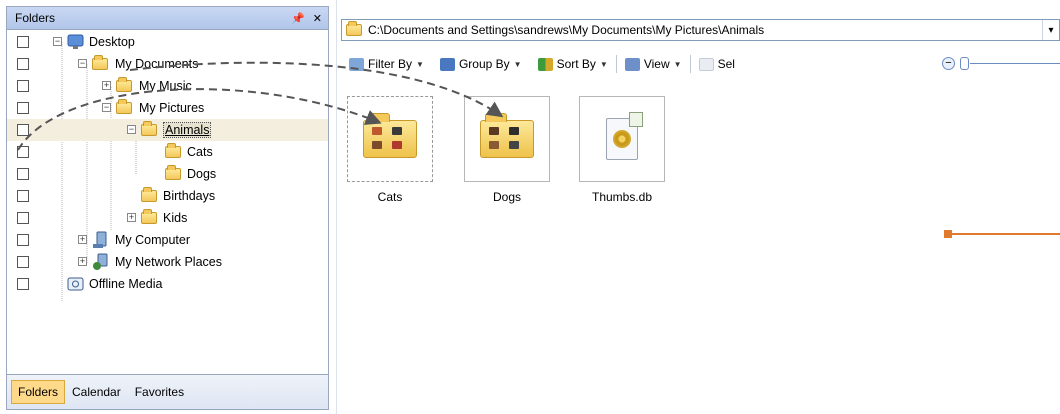 The image size is (1060, 414). I want to click on close-icon: ✕, so click(317, 18).